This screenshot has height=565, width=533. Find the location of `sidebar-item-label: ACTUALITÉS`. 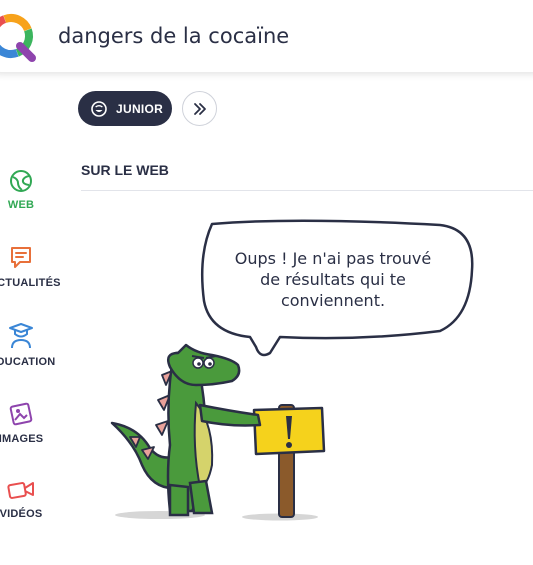

sidebar-item-label: ACTUALITÉS is located at coordinates (30, 283).